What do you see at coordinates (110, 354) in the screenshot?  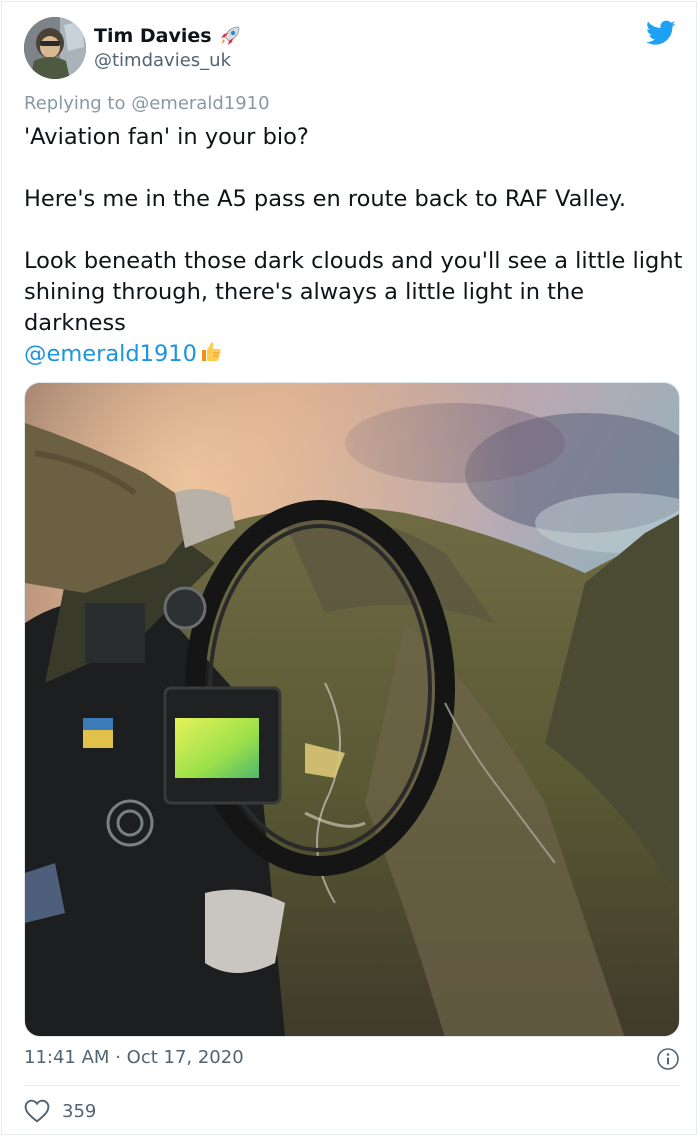 I see `tweet-mention-link: @emerald1910` at bounding box center [110, 354].